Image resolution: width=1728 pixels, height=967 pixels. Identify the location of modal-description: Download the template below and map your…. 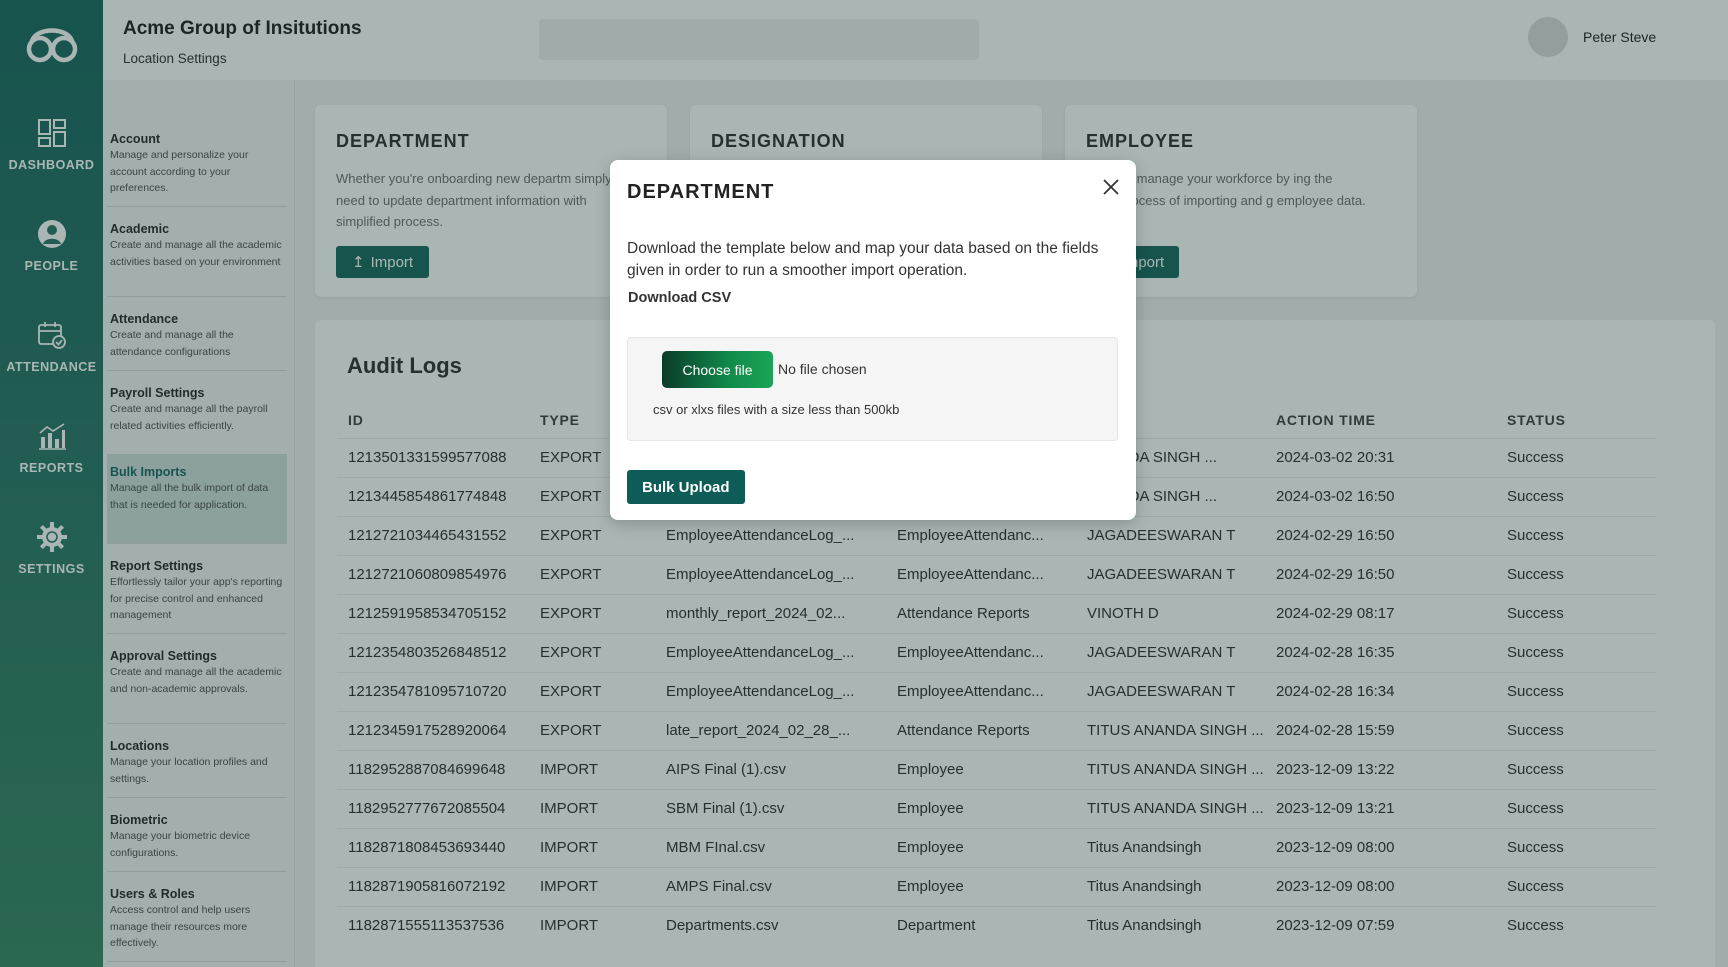
(863, 259).